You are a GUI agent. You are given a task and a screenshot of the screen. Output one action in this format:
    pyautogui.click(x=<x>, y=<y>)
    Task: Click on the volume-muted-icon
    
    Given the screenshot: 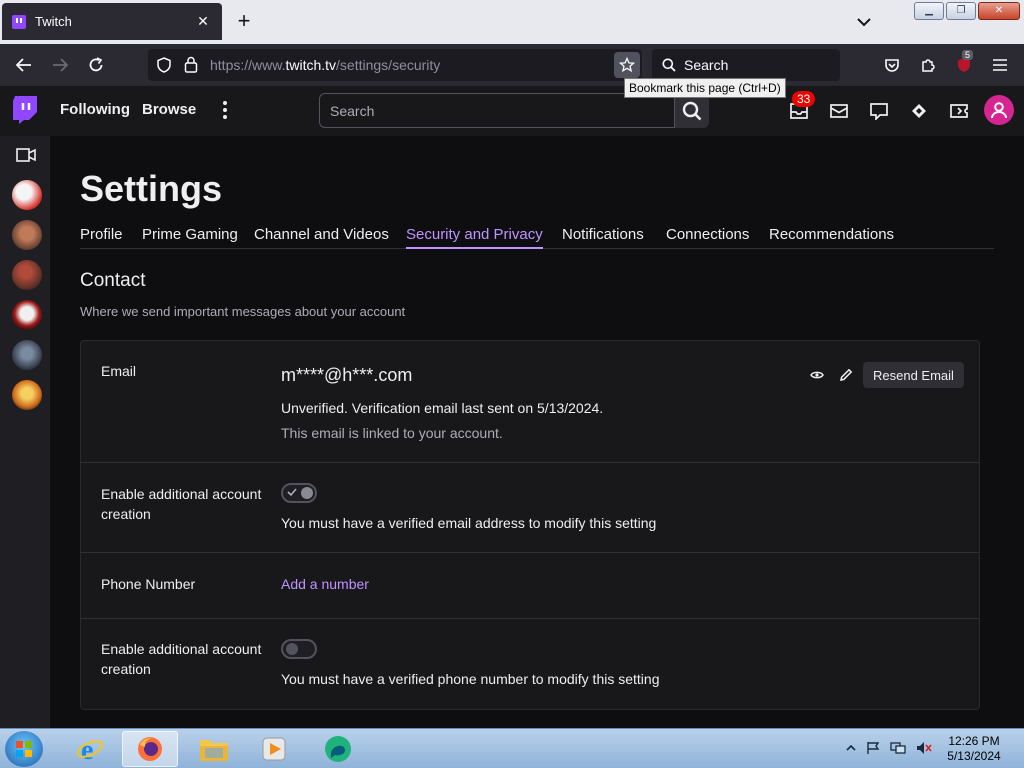 What is the action you would take?
    pyautogui.click(x=924, y=750)
    